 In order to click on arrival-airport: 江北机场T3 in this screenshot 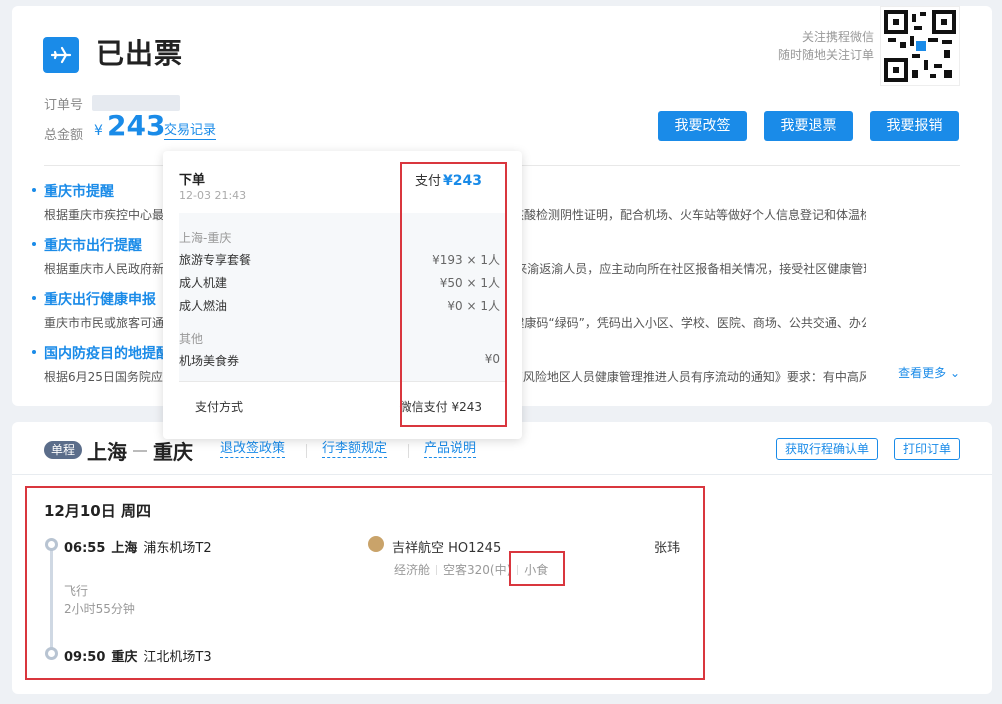, I will do `click(177, 657)`.